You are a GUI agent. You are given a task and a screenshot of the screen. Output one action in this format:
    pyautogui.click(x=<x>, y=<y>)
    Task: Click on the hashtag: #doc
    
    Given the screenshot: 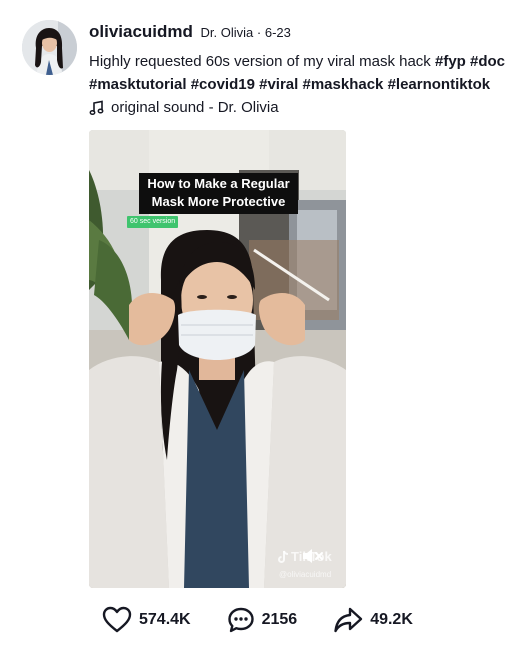 What is the action you would take?
    pyautogui.click(x=487, y=61)
    